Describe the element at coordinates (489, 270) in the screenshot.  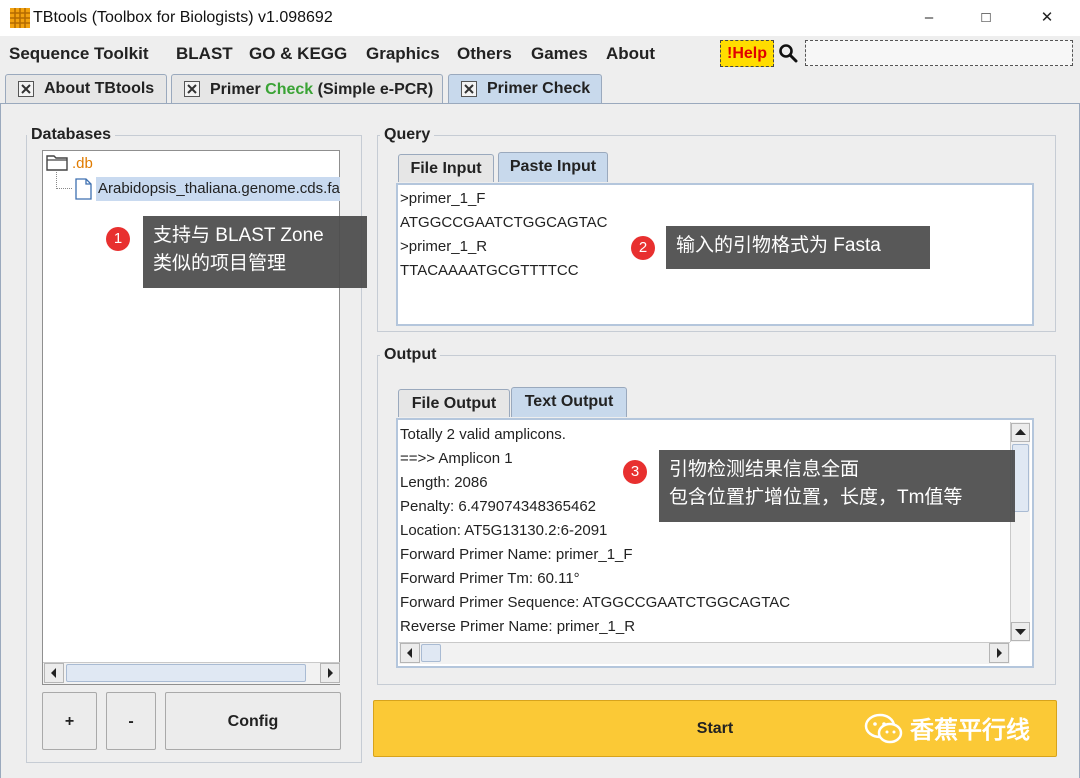
I see `query-line: TTACAAAATGCGTTTTCC` at that location.